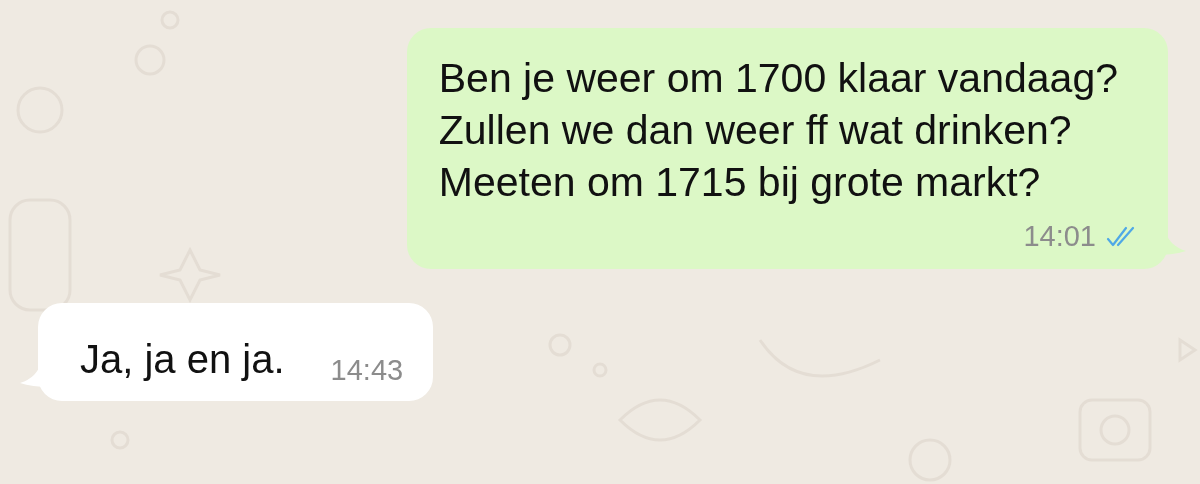 The image size is (1200, 484). Describe the element at coordinates (367, 370) in the screenshot. I see `message-time: 14:43` at that location.